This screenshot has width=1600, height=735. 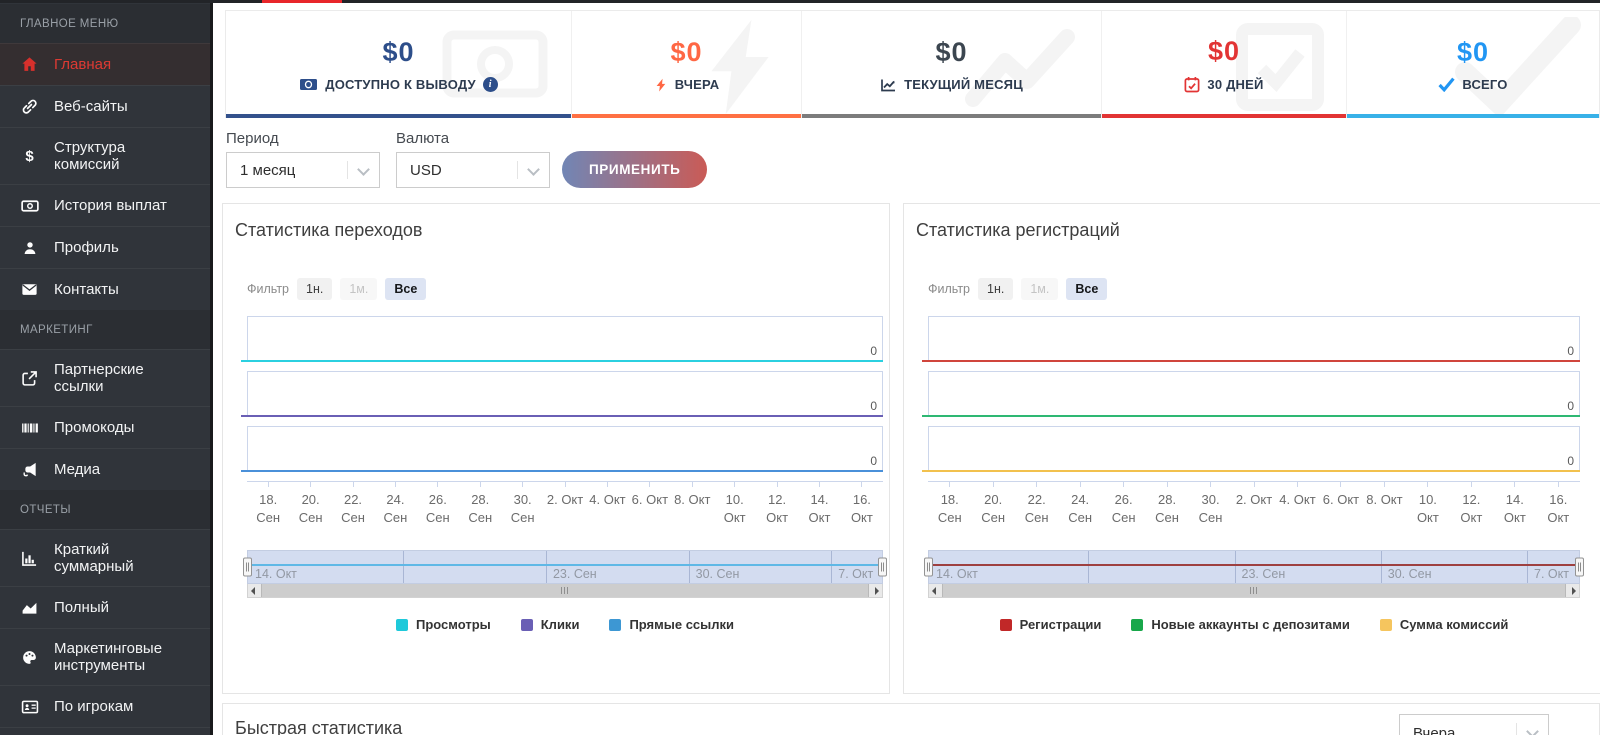 What do you see at coordinates (105, 247) in the screenshot?
I see `sidebar-item-profile: Профиль` at bounding box center [105, 247].